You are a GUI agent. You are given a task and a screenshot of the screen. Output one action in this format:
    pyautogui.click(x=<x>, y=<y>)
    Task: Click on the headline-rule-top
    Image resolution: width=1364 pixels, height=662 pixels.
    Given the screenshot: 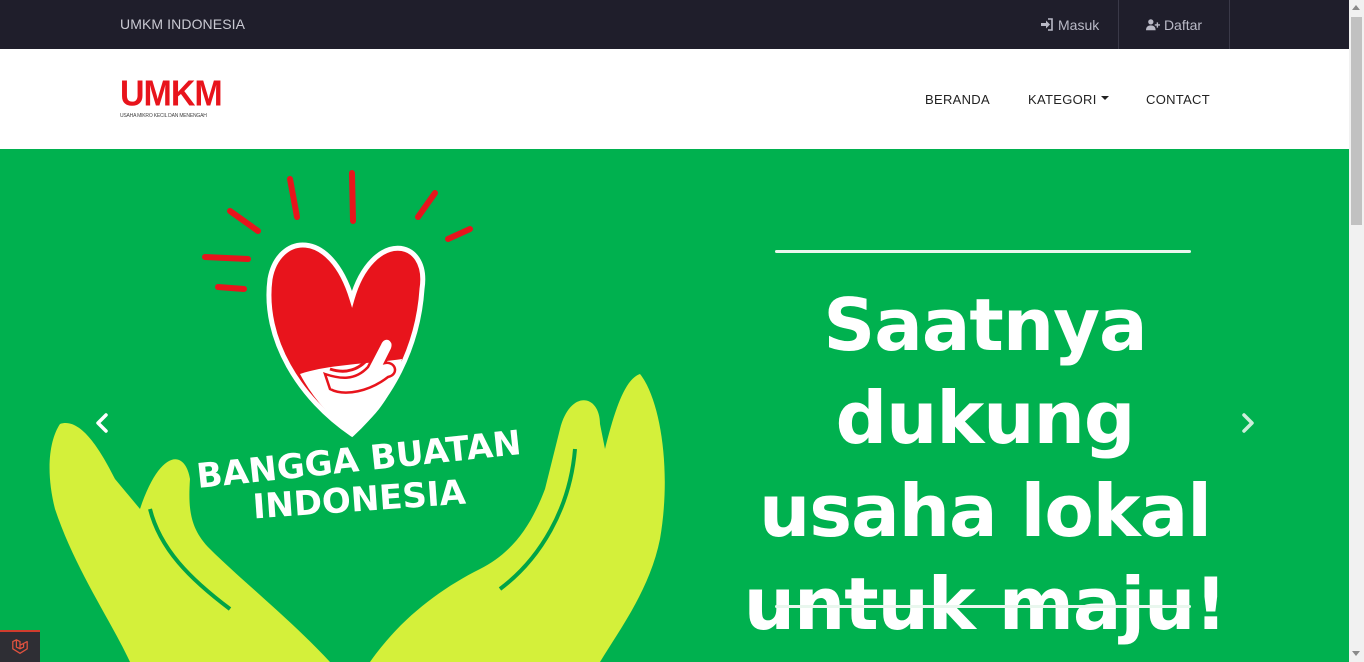 What is the action you would take?
    pyautogui.click(x=983, y=251)
    